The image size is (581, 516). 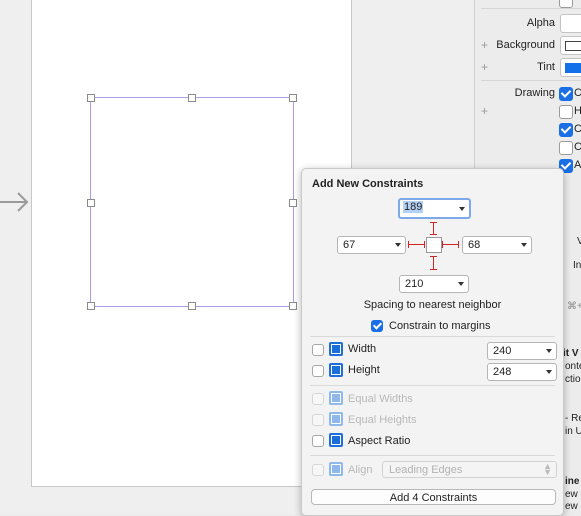 What do you see at coordinates (192, 306) in the screenshot?
I see `resize-handle-bottom` at bounding box center [192, 306].